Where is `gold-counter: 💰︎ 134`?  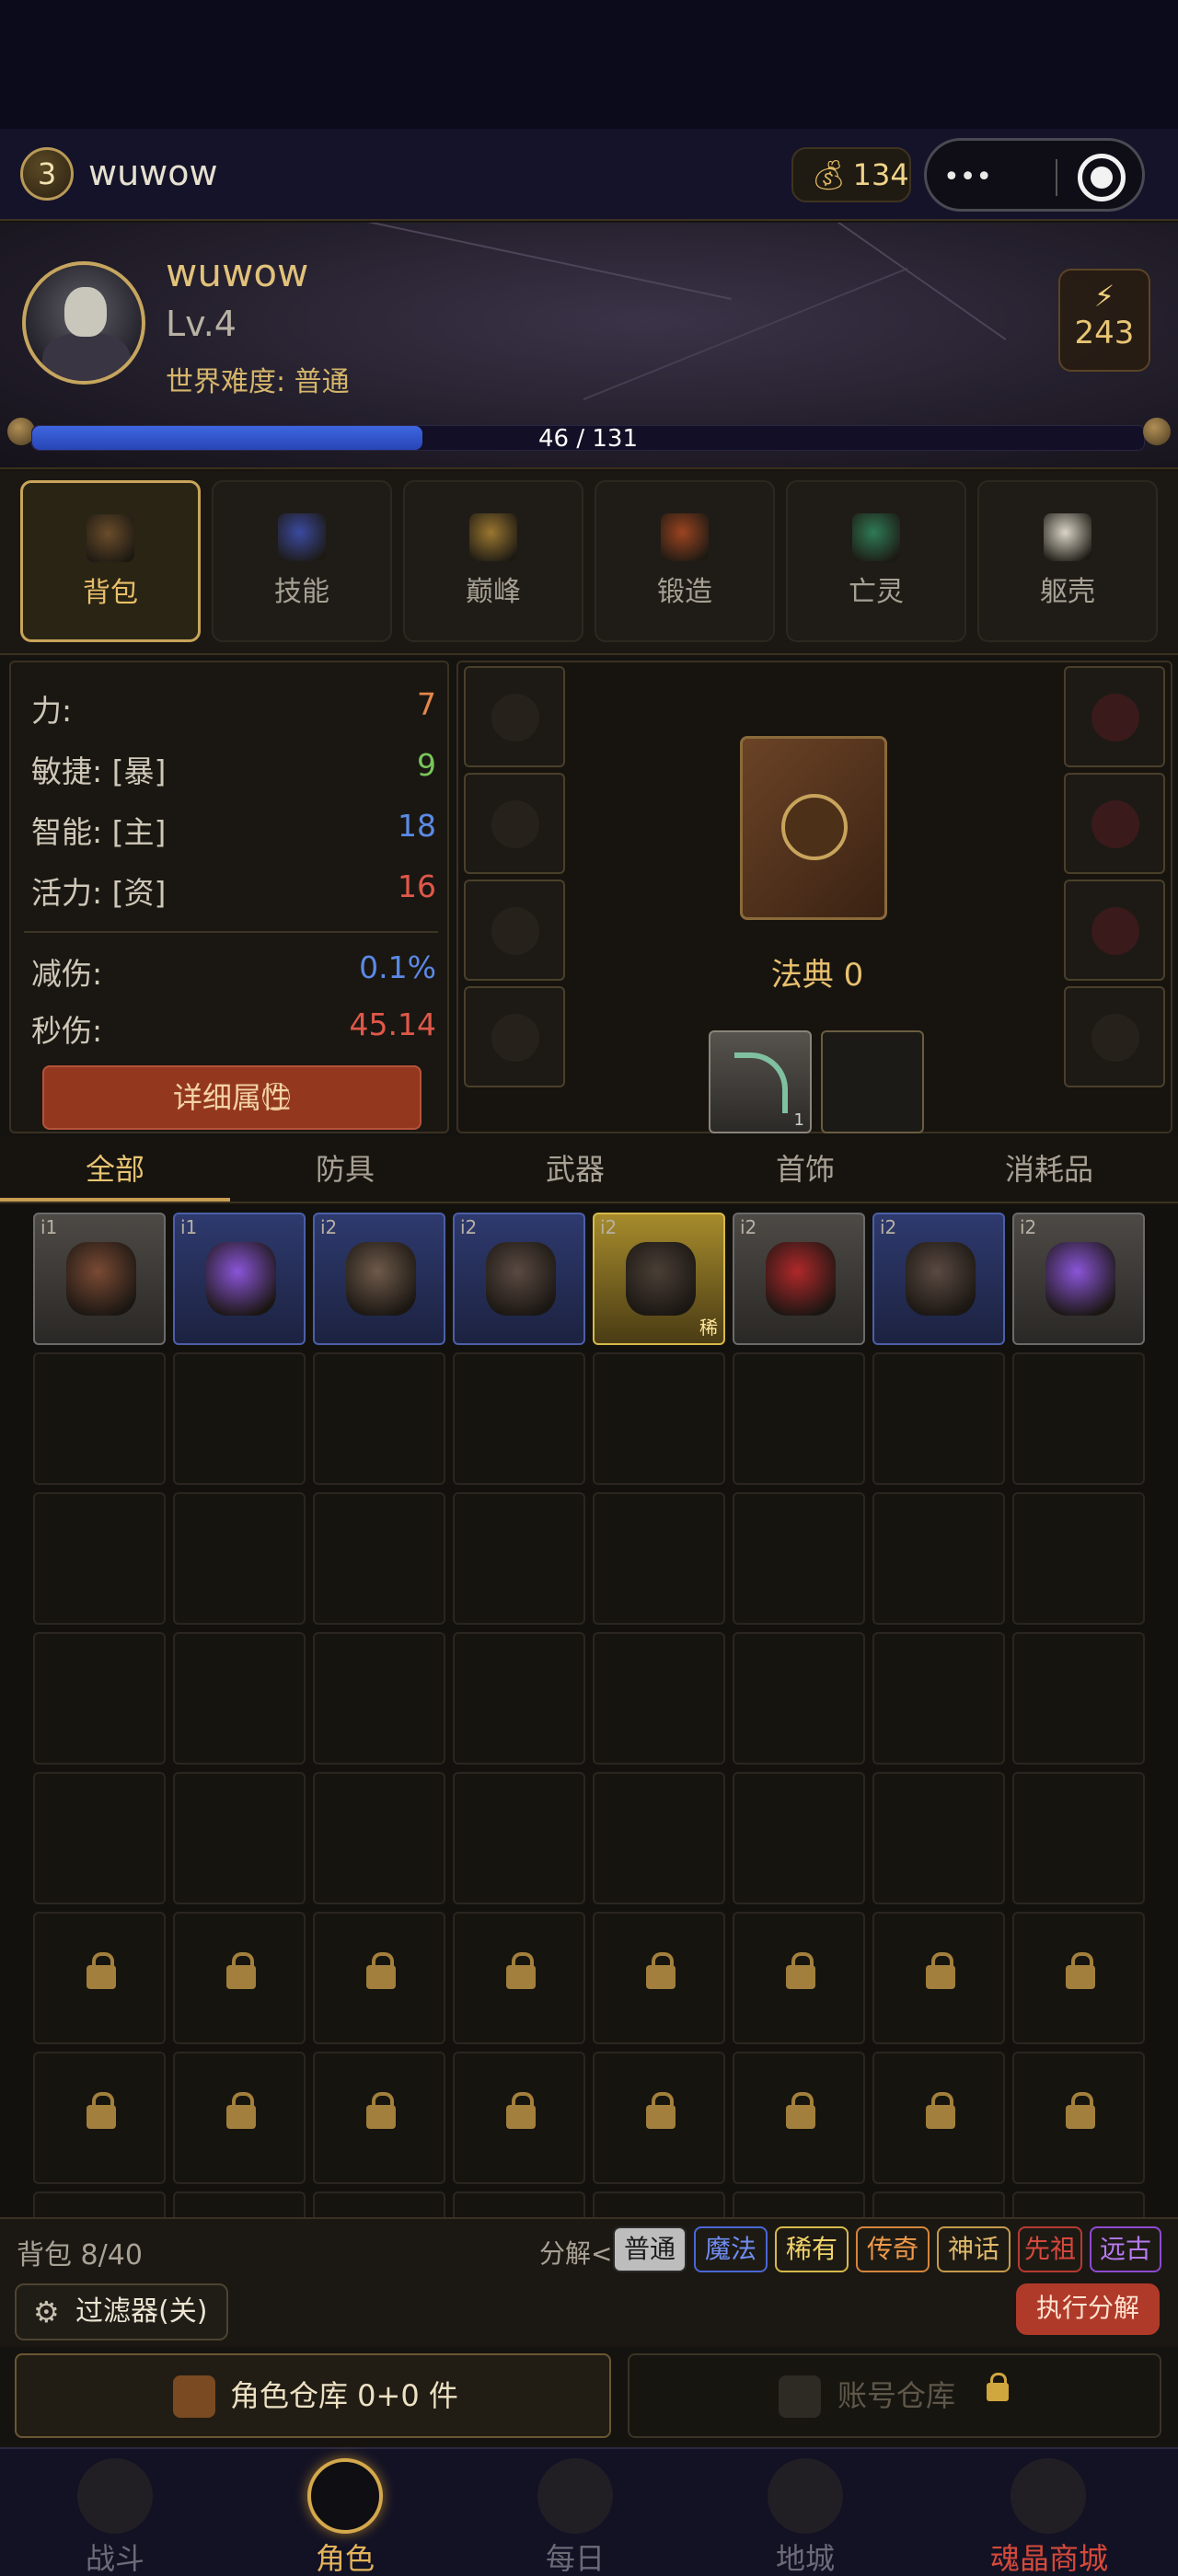 gold-counter: 💰︎ 134 is located at coordinates (851, 174).